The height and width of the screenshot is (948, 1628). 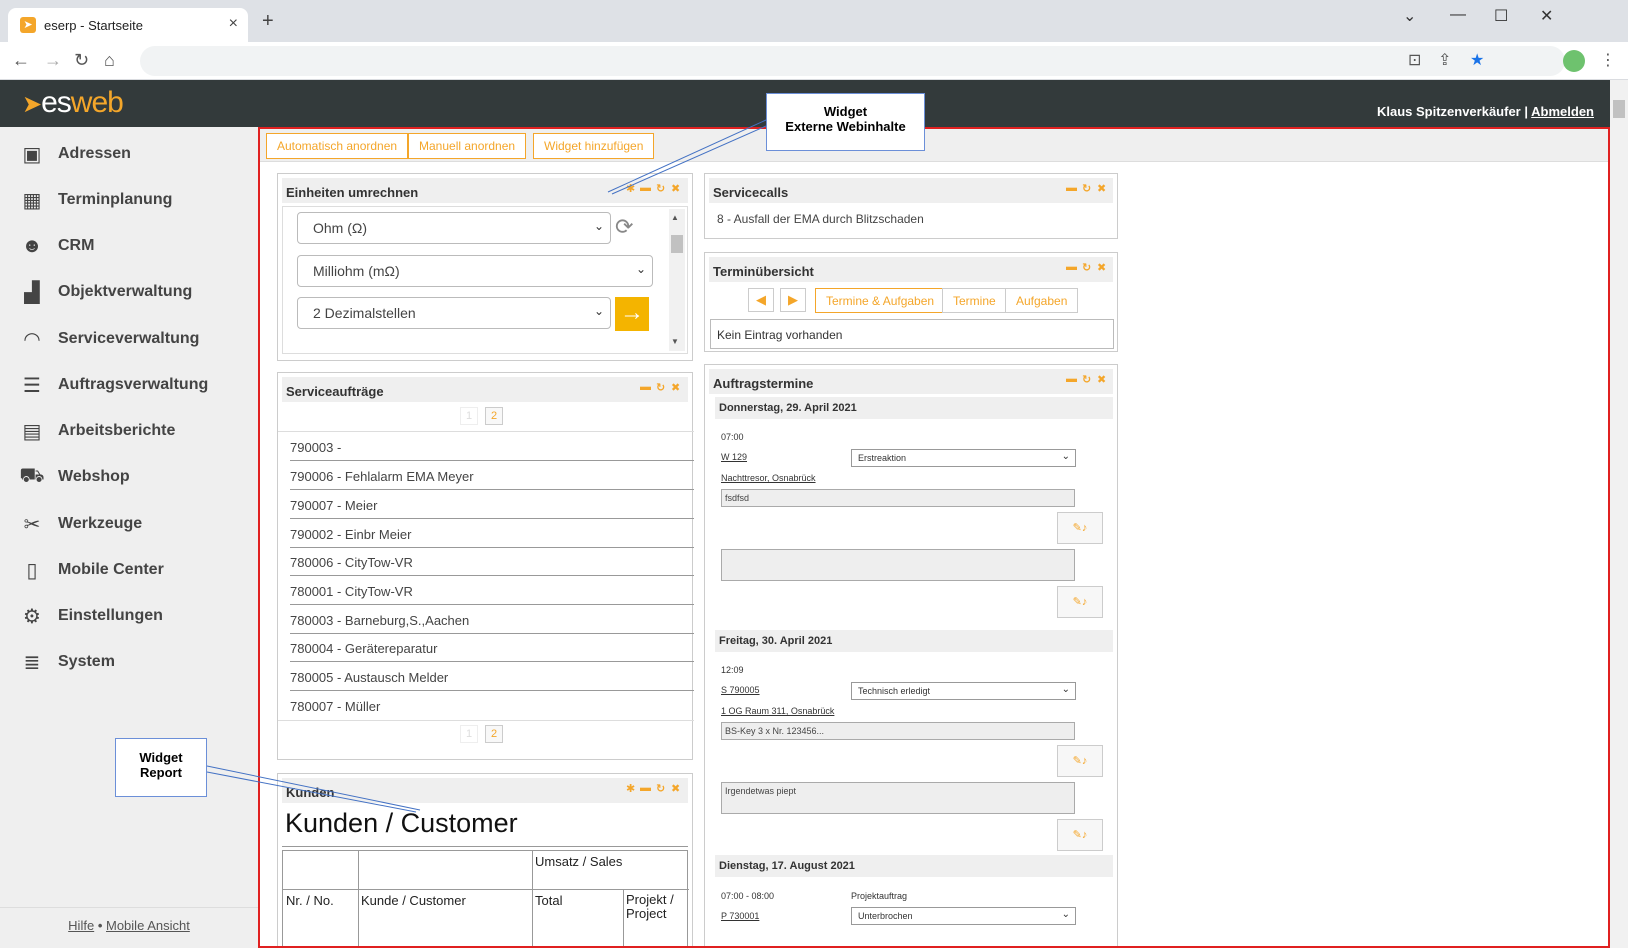 What do you see at coordinates (492, 561) in the screenshot?
I see `list-item: 780006 - CityTow-VR` at bounding box center [492, 561].